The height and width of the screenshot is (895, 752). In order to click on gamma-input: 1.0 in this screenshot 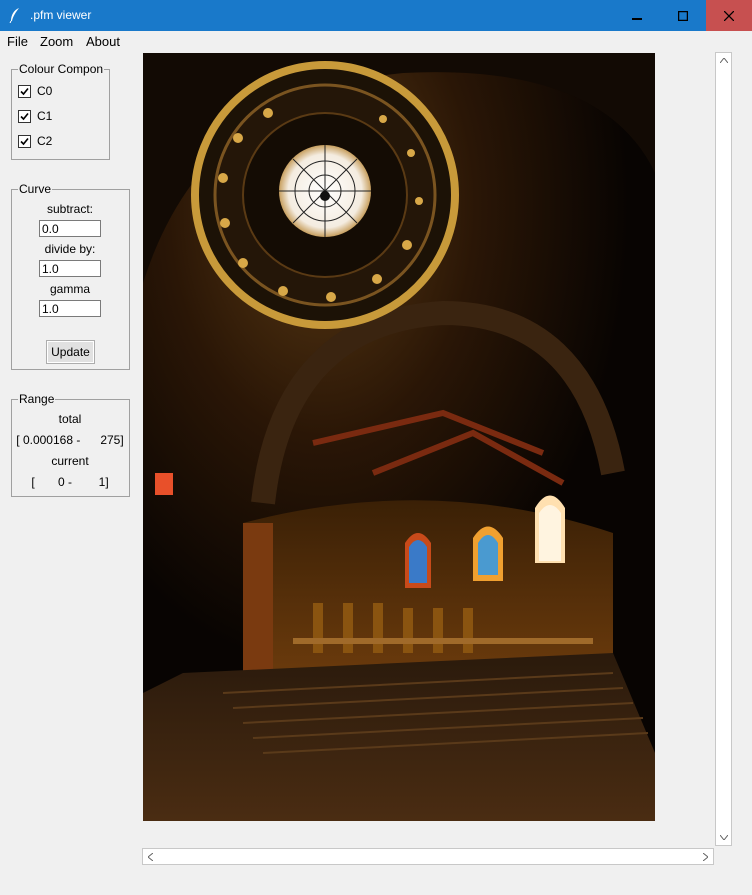, I will do `click(70, 308)`.